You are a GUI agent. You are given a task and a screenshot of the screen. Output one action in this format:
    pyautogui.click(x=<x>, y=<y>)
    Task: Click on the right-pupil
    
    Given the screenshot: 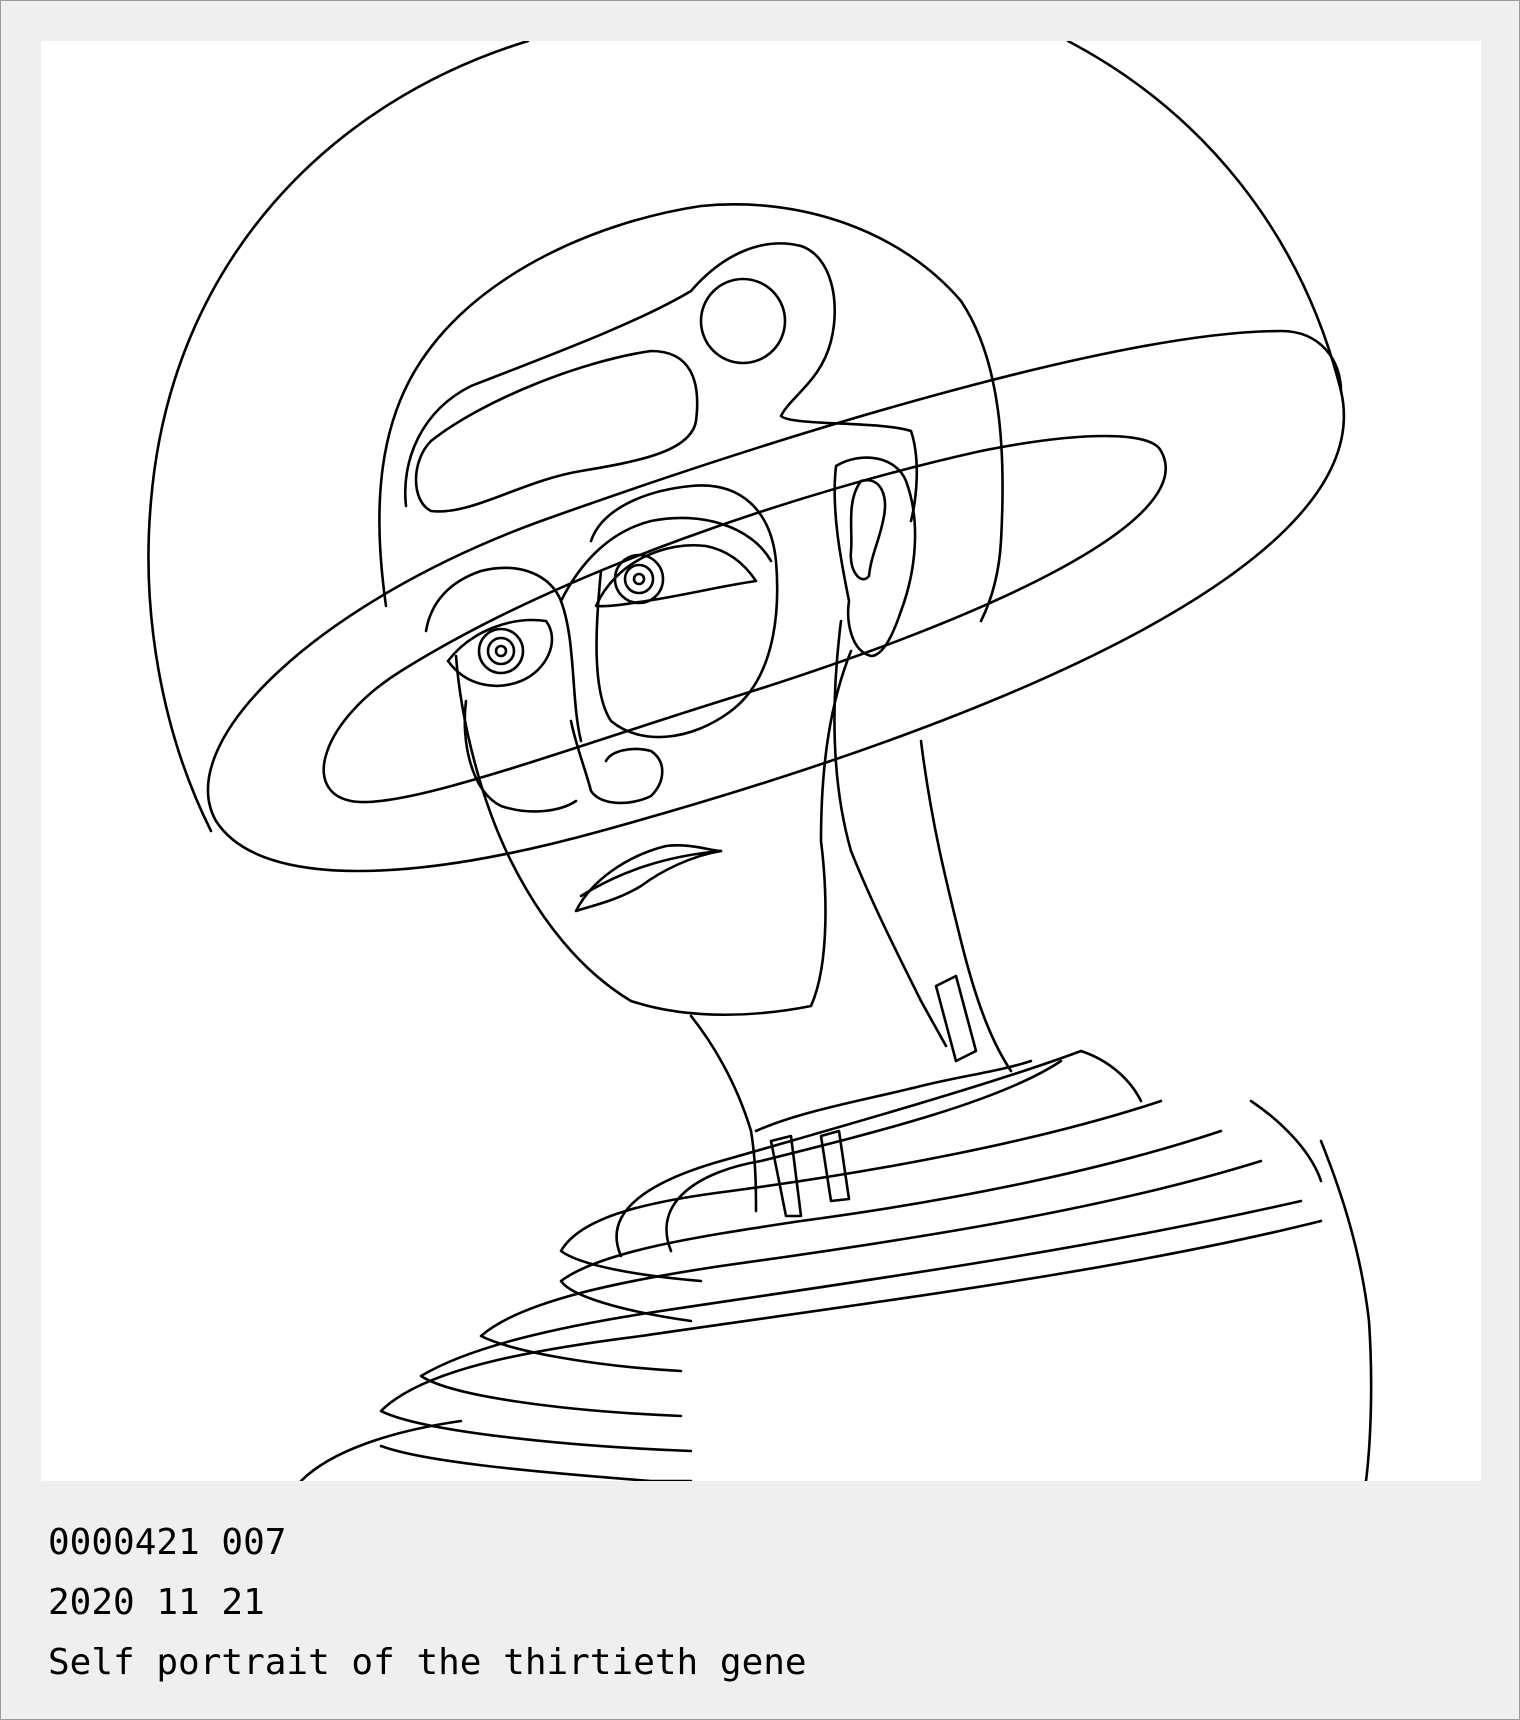 What is the action you would take?
    pyautogui.click(x=639, y=579)
    